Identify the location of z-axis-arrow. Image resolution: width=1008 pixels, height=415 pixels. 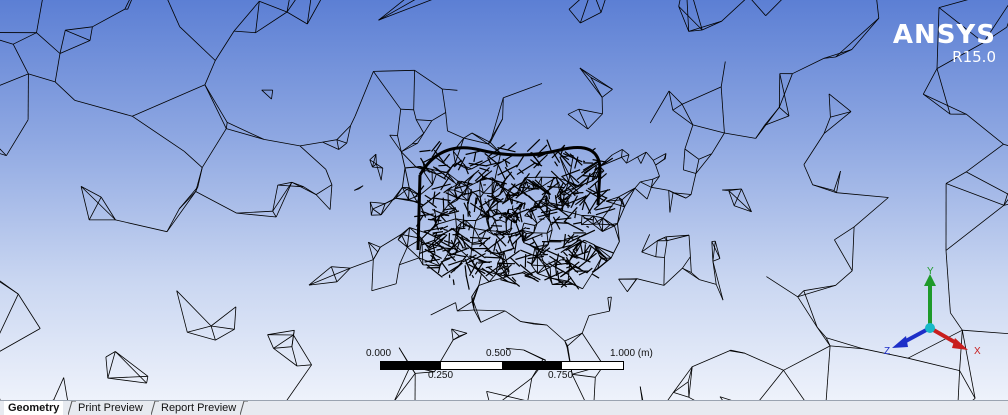
(900, 342).